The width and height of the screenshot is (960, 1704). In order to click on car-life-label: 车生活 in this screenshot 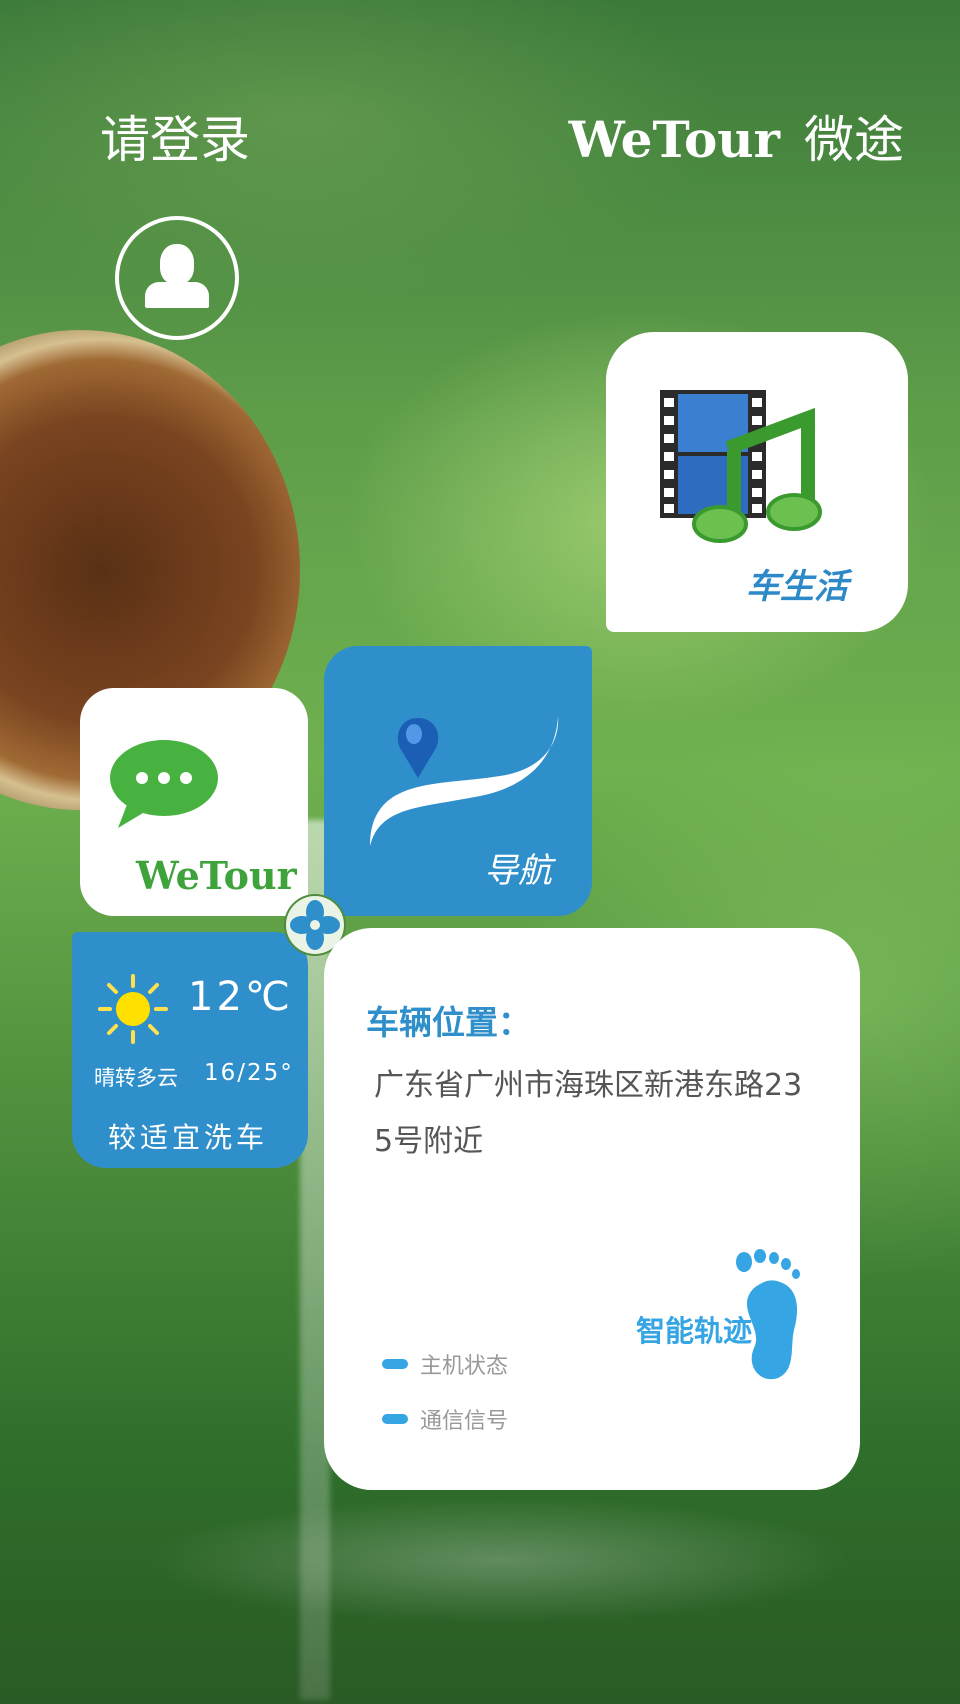, I will do `click(797, 587)`.